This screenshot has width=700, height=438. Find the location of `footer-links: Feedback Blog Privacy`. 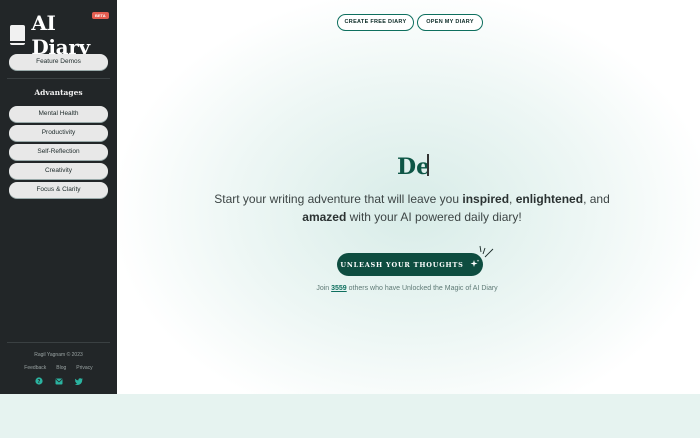

footer-links: Feedback Blog Privacy is located at coordinates (58, 368).